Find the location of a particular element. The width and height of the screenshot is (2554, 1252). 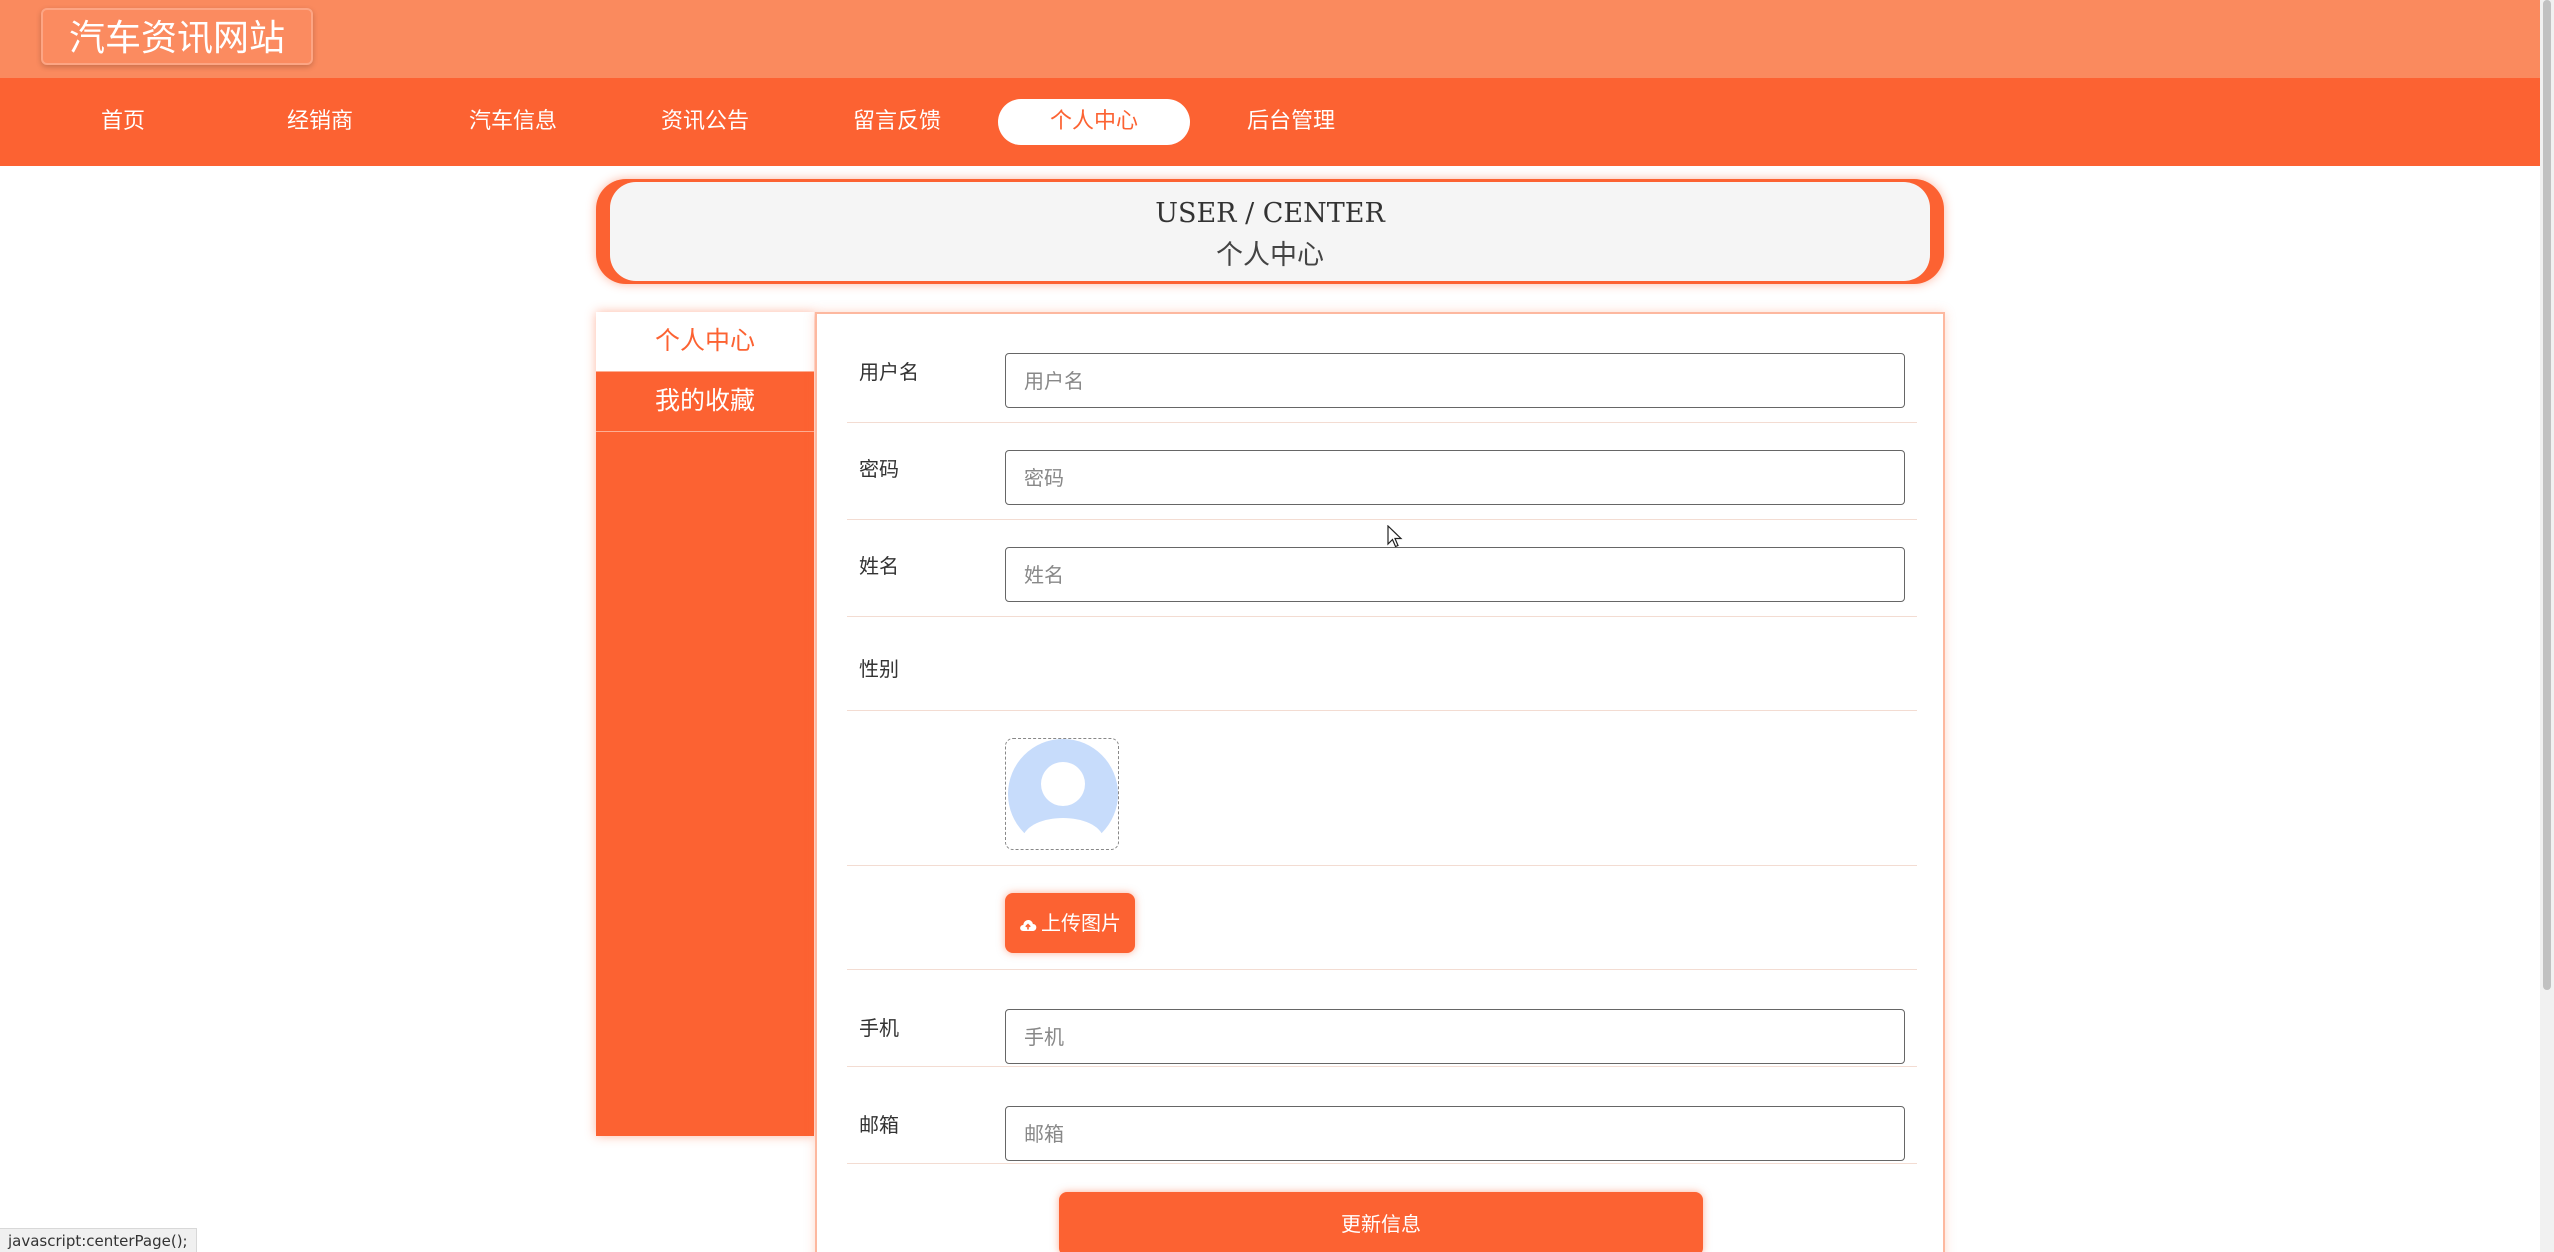

banner-inner: USER / CENTER 个人中心 is located at coordinates (1270, 231).